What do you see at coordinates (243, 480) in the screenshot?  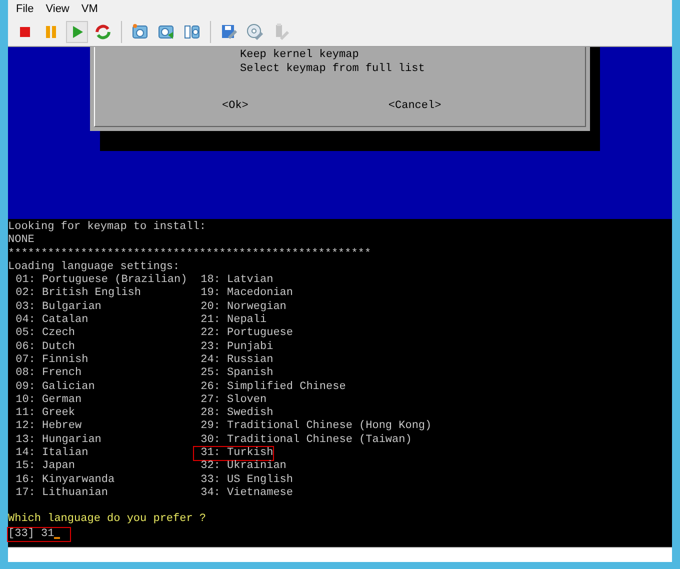 I see `language-option: 33: US English` at bounding box center [243, 480].